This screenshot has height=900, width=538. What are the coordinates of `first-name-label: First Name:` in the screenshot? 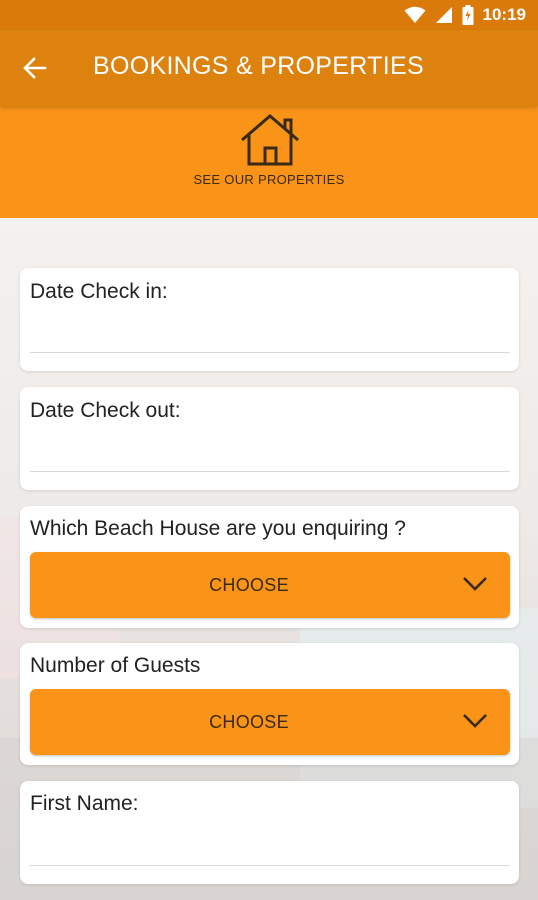 It's located at (84, 803).